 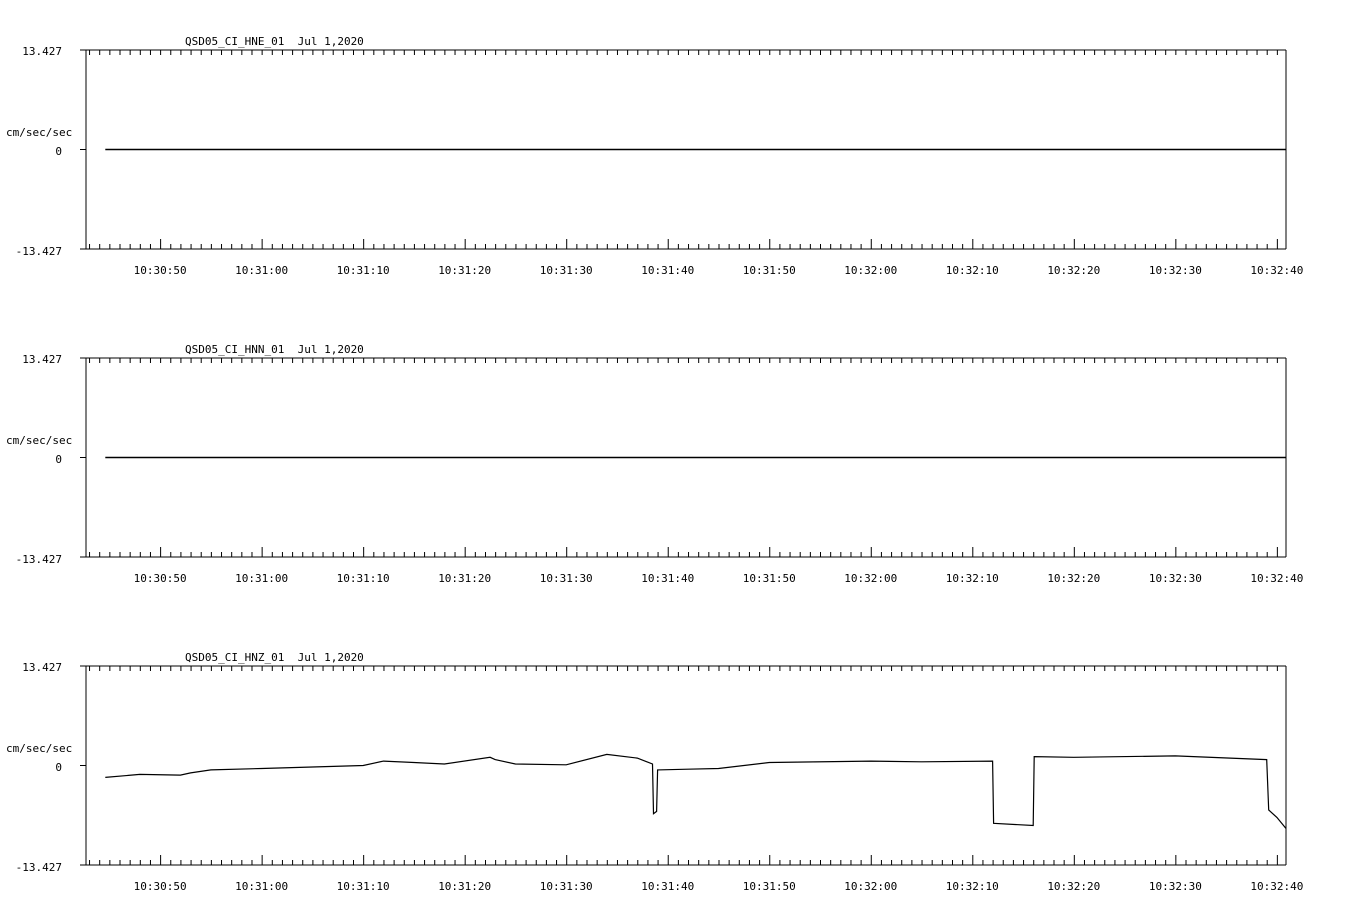 What do you see at coordinates (274, 349) in the screenshot?
I see `panel-title: QSD05_CI_HNN_01 Jul 1,2020` at bounding box center [274, 349].